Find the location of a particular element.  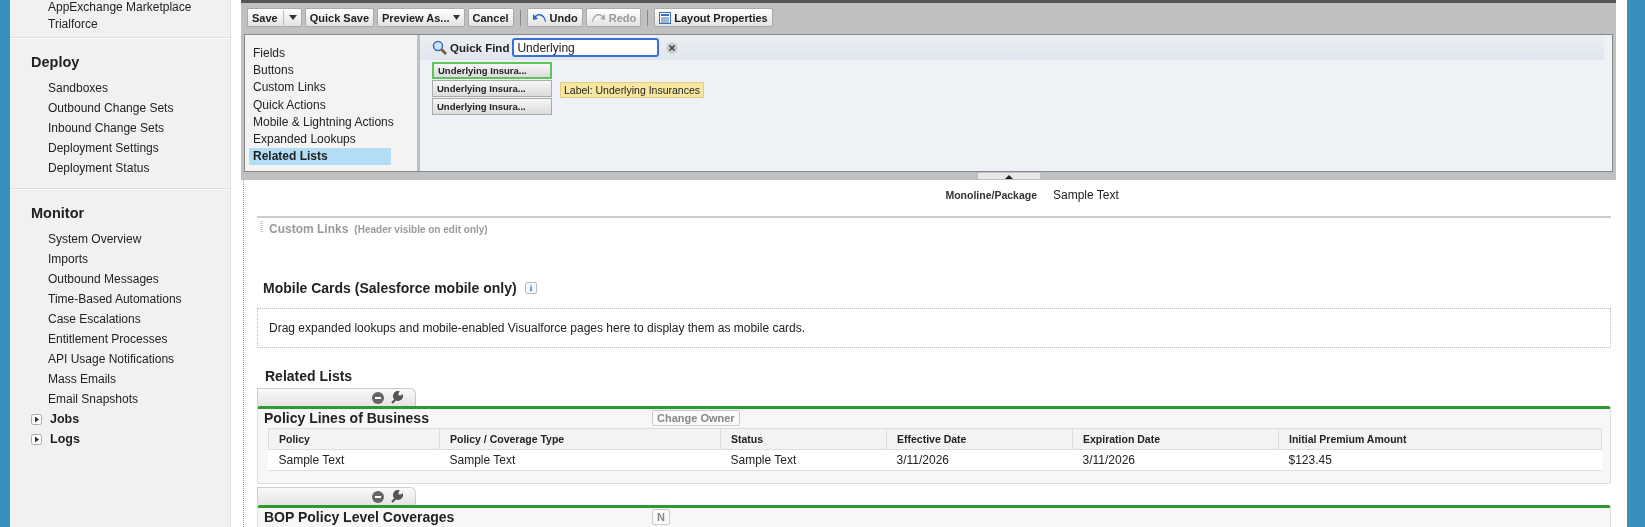

field-value: Sample Text is located at coordinates (1086, 195).